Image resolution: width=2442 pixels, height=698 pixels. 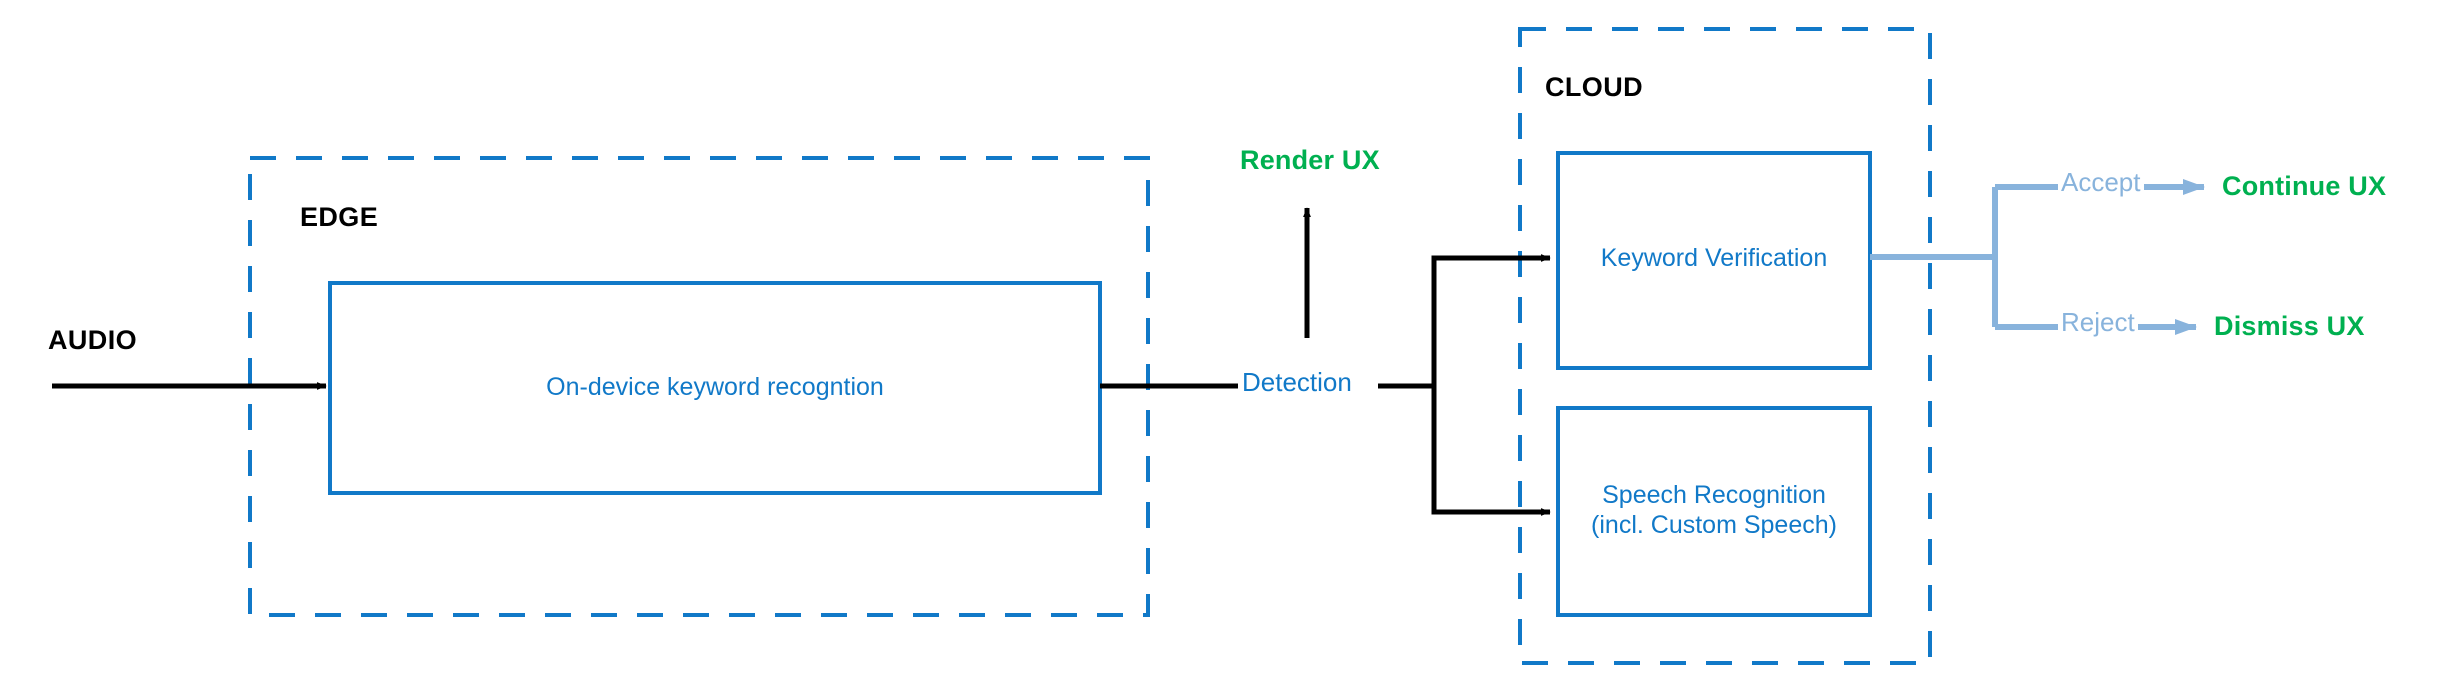 What do you see at coordinates (1714, 258) in the screenshot?
I see `node-label-keyword-verification: Keyword Verification` at bounding box center [1714, 258].